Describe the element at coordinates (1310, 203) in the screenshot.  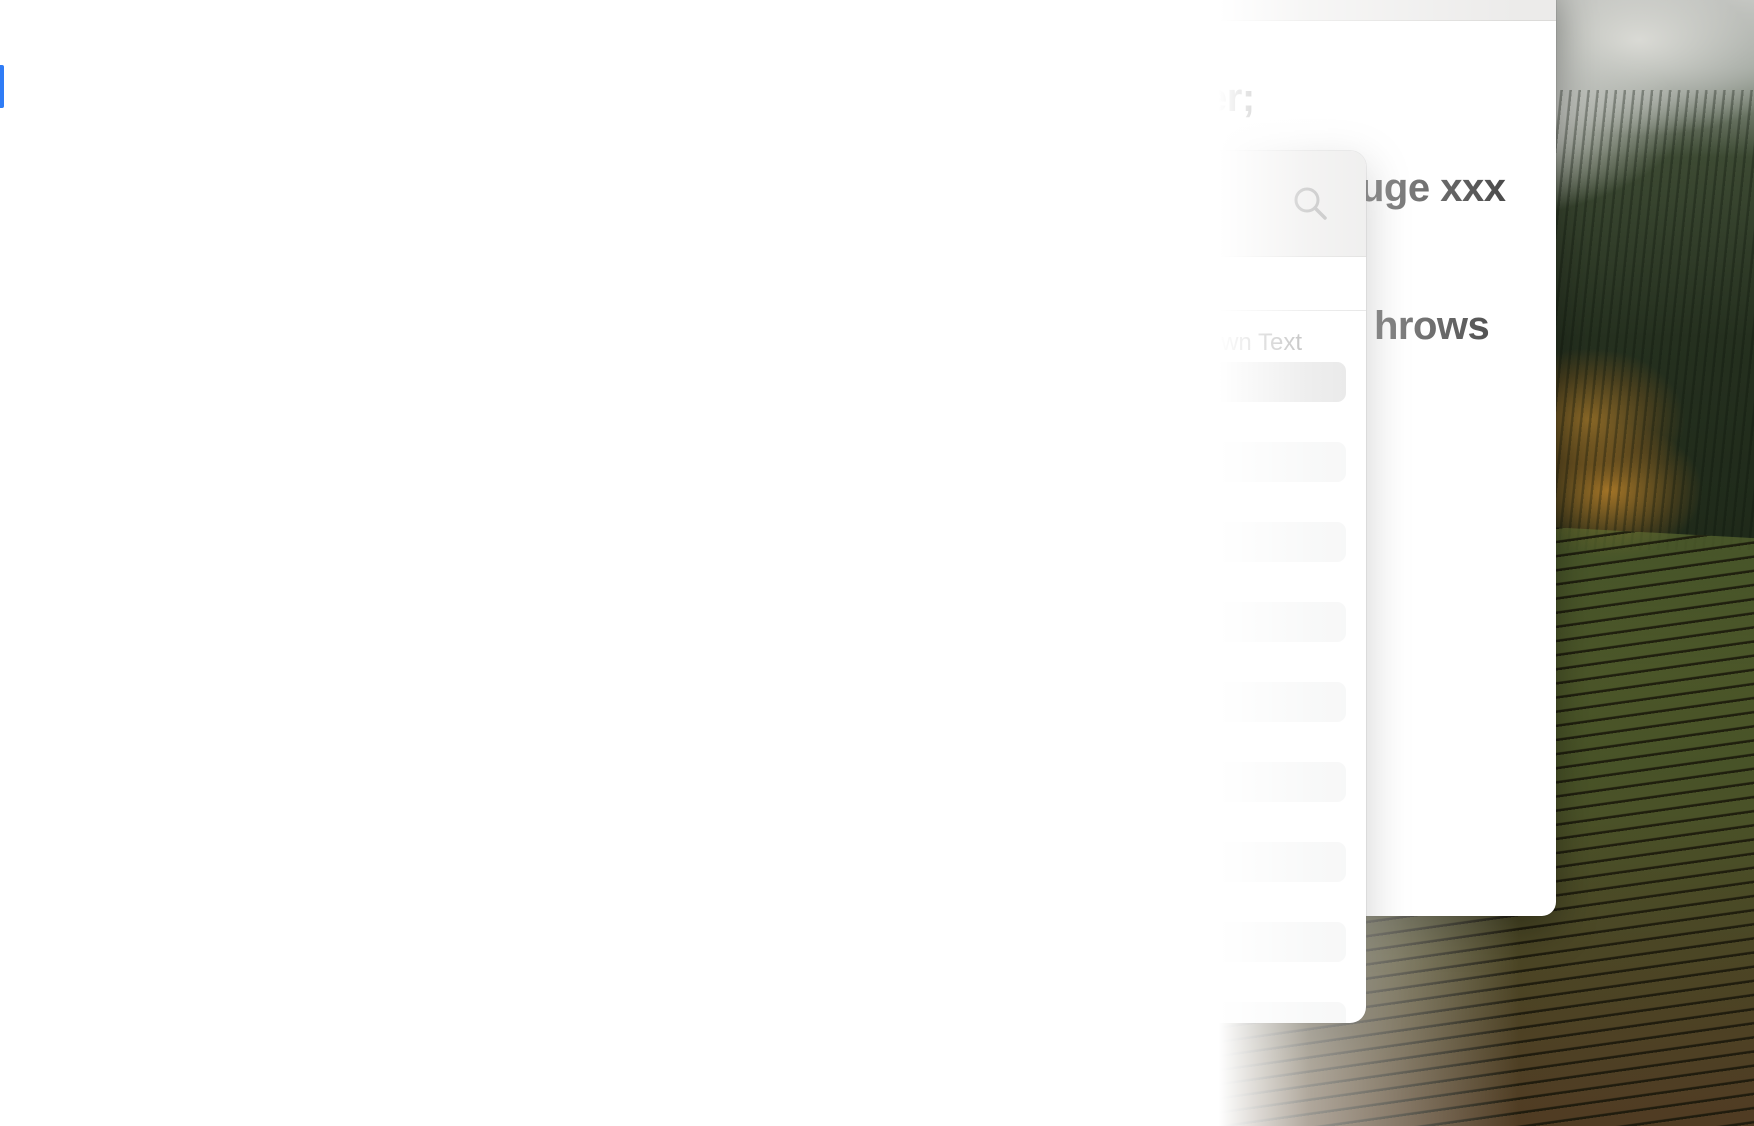
I see `search-icon` at that location.